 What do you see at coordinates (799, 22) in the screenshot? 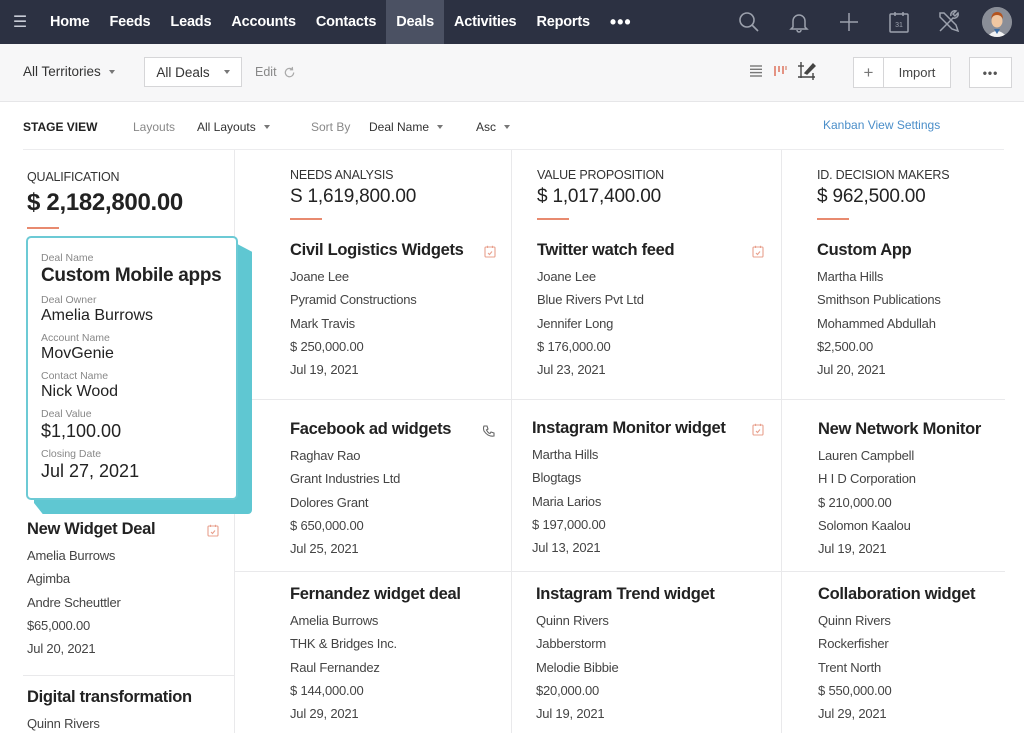
I see `bell-icon` at bounding box center [799, 22].